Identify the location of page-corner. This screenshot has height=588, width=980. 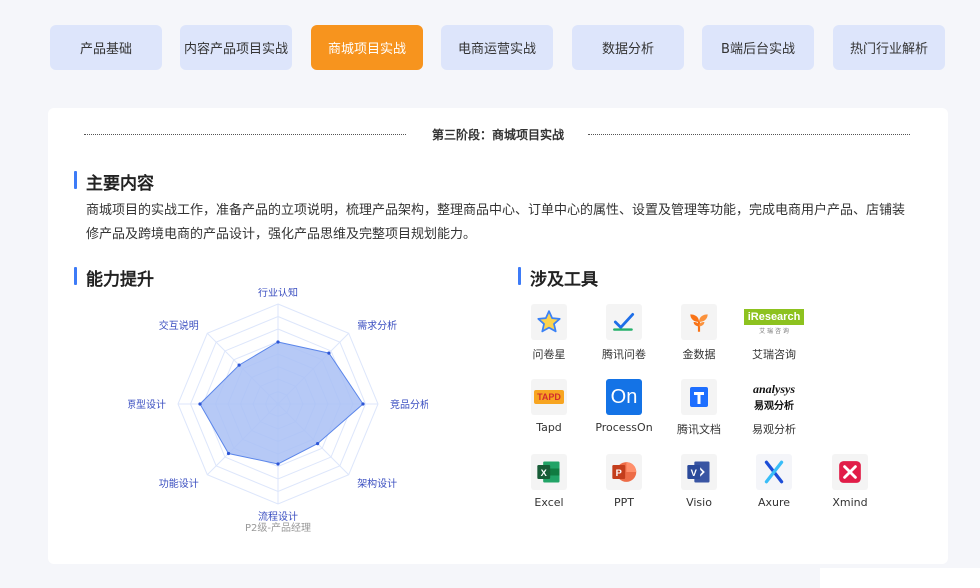
(900, 578).